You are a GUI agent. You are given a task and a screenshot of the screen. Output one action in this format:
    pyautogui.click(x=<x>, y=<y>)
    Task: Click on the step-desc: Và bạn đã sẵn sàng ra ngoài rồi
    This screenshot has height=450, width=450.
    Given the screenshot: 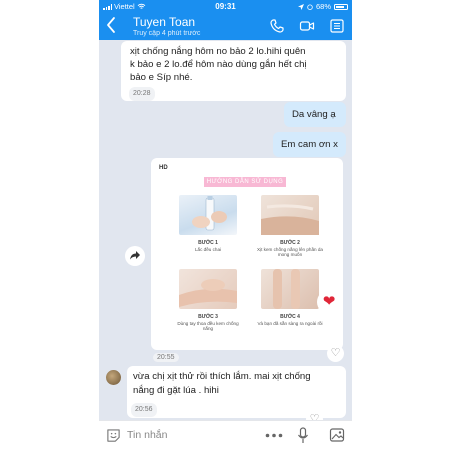 What is the action you would take?
    pyautogui.click(x=290, y=323)
    